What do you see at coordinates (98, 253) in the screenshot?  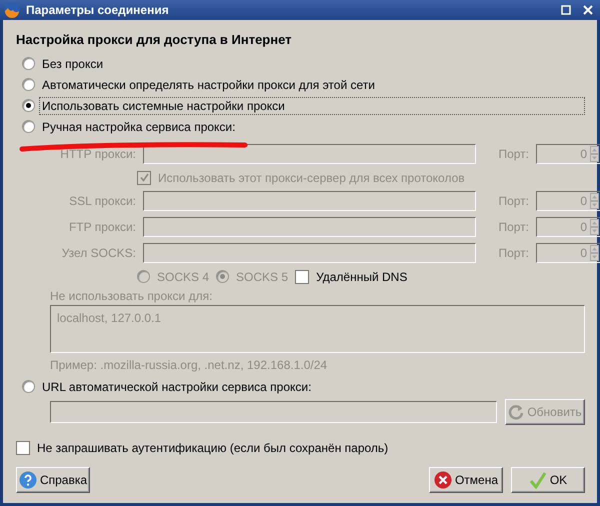 I see `field-label: Узел SOCKS:` at bounding box center [98, 253].